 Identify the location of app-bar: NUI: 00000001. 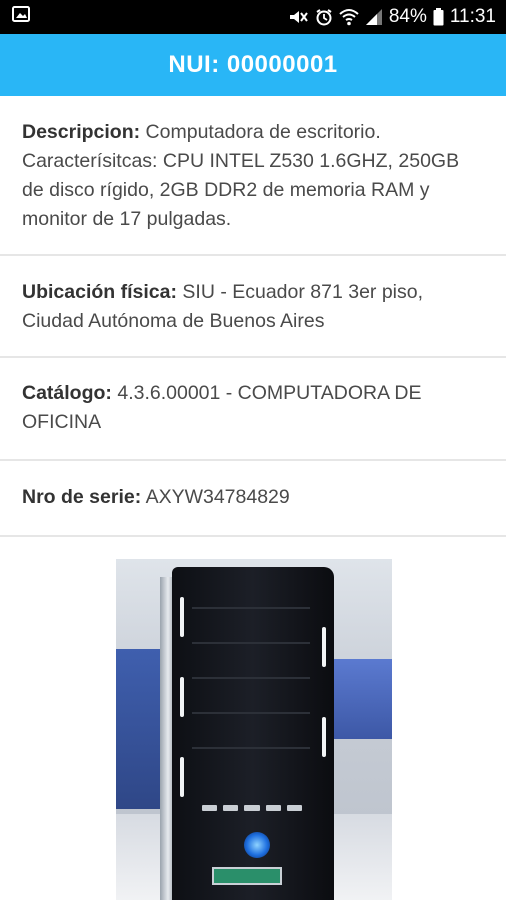
(253, 65).